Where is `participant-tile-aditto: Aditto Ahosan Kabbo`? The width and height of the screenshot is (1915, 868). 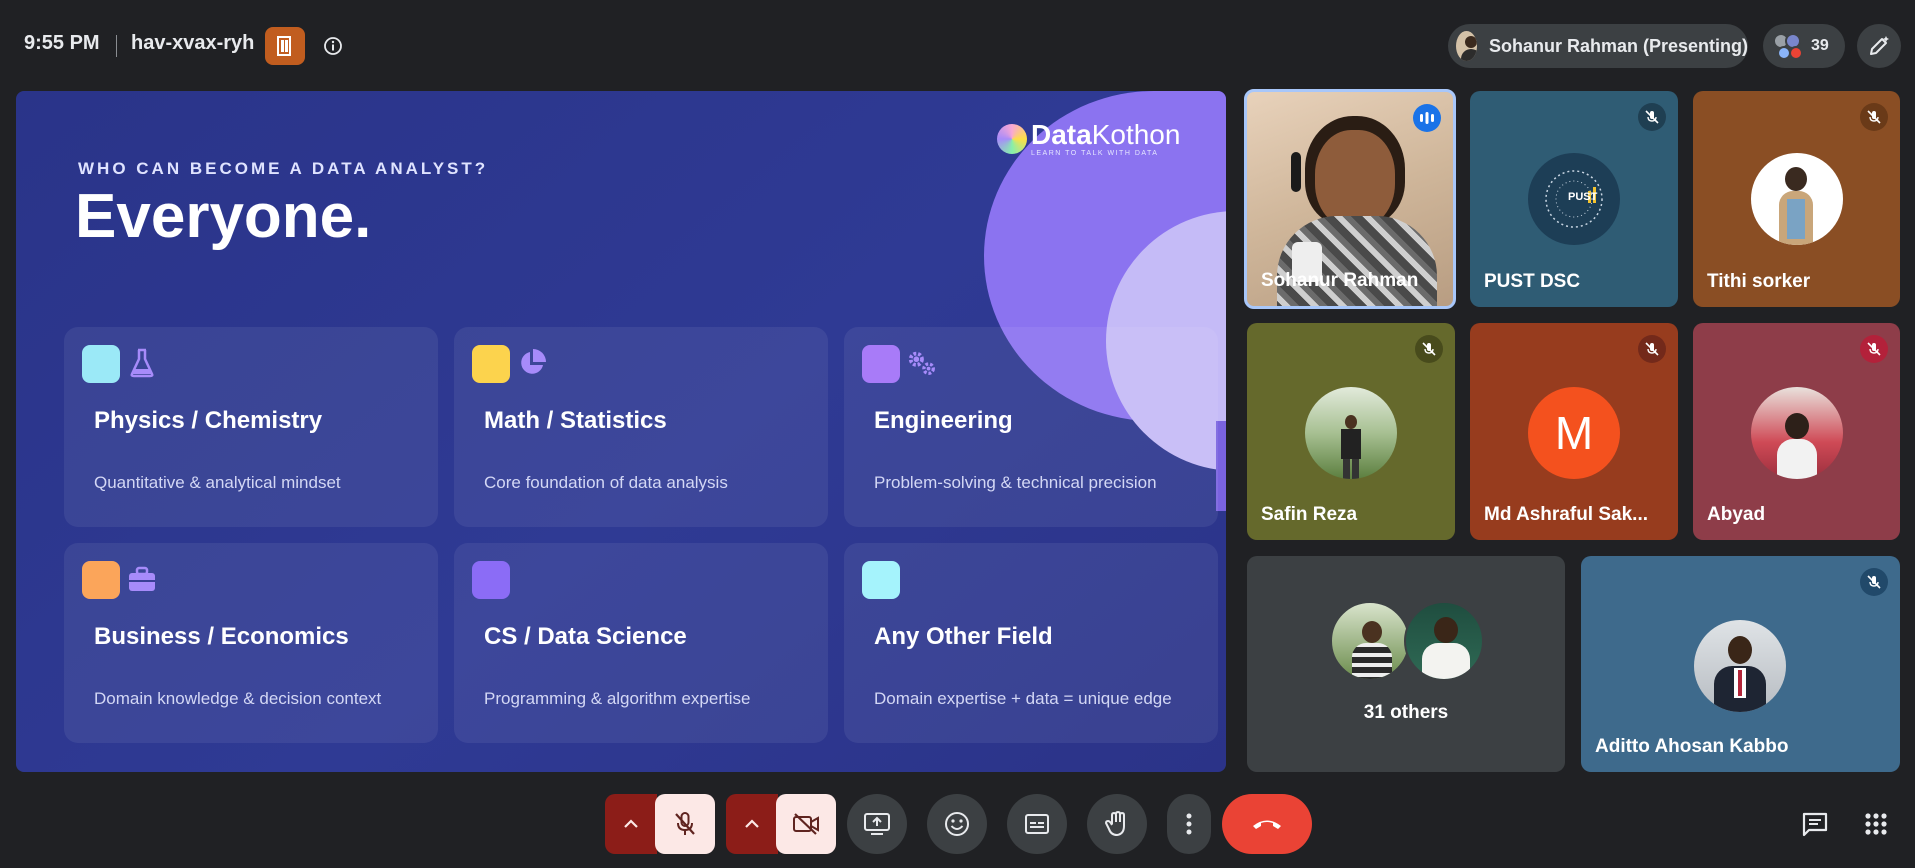
participant-tile-aditto: Aditto Ahosan Kabbo is located at coordinates (1740, 664).